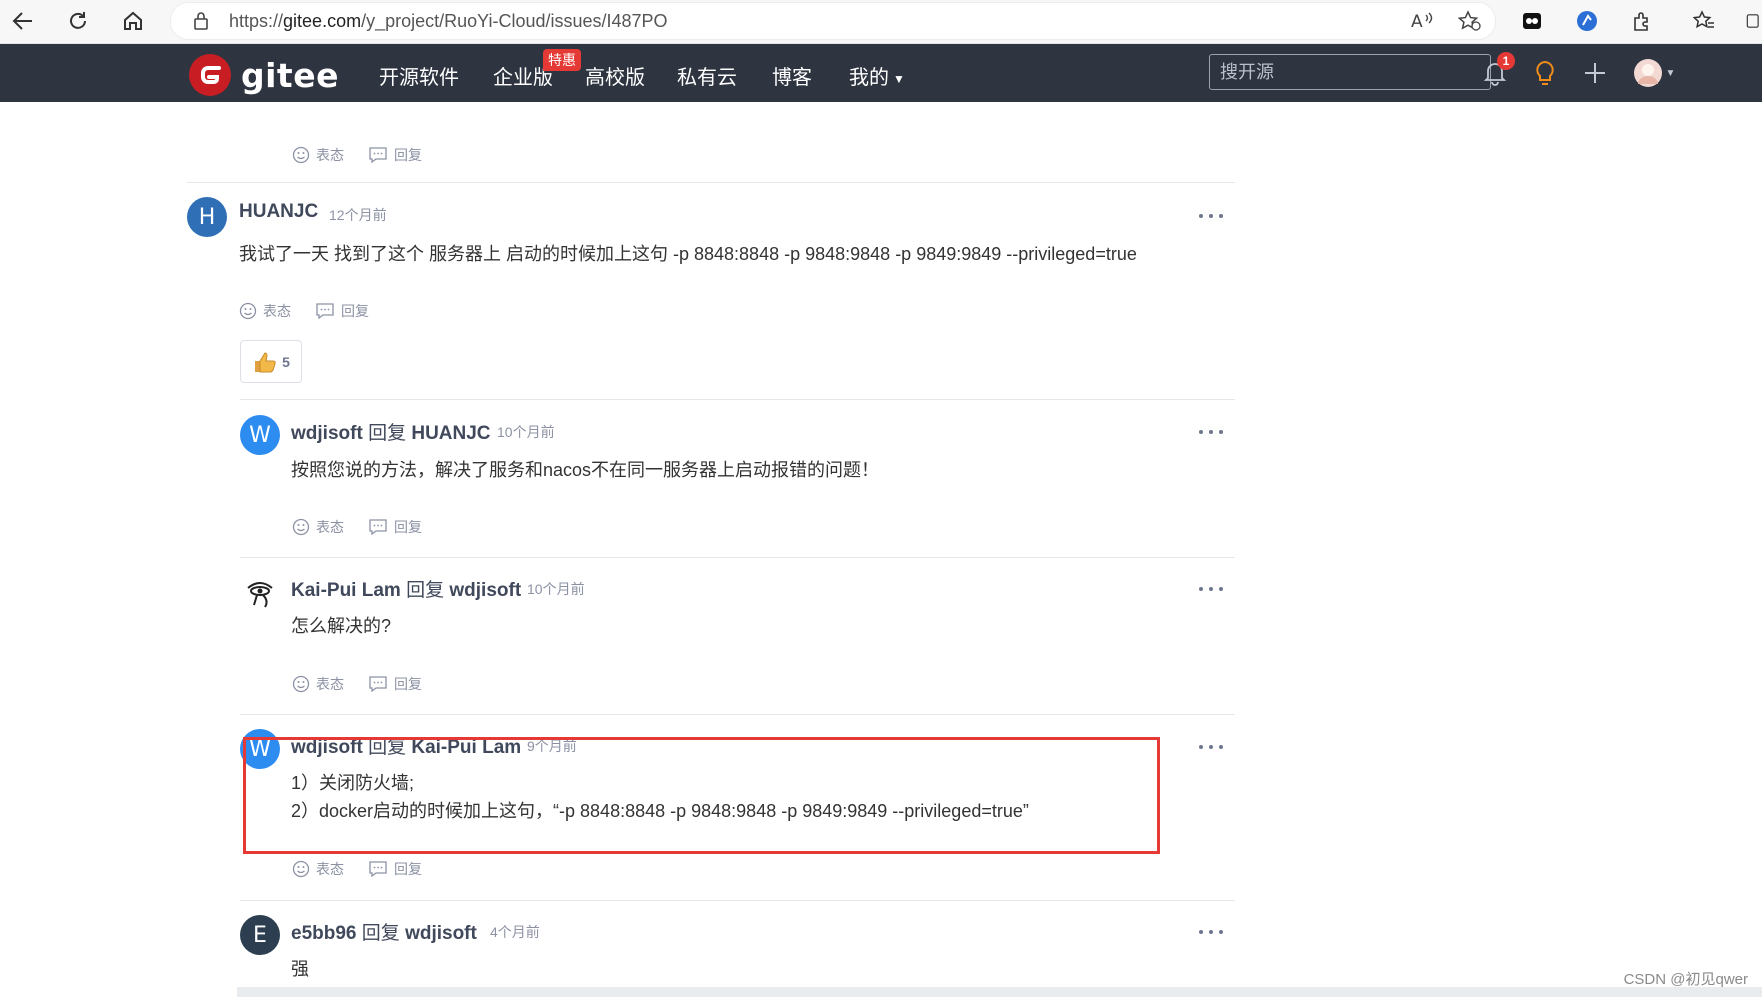  Describe the element at coordinates (1595, 73) in the screenshot. I see `plus-icon` at that location.